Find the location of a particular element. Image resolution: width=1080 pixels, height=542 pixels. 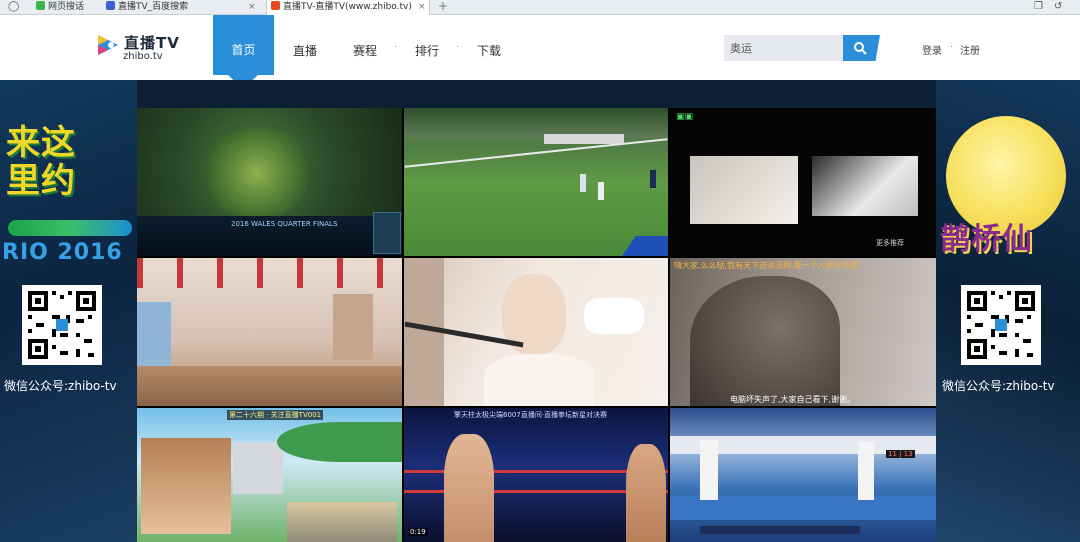

rio-banner-title: 来这 里约 is located at coordinates (41, 162).